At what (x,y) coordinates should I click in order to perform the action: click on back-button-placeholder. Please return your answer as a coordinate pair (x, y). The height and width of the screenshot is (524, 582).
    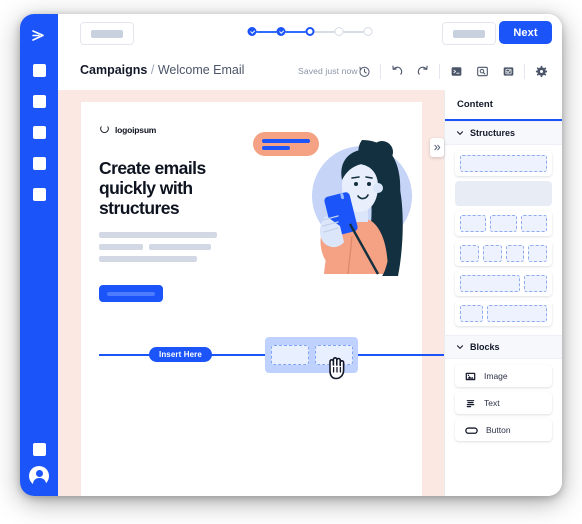
    Looking at the image, I should click on (107, 33).